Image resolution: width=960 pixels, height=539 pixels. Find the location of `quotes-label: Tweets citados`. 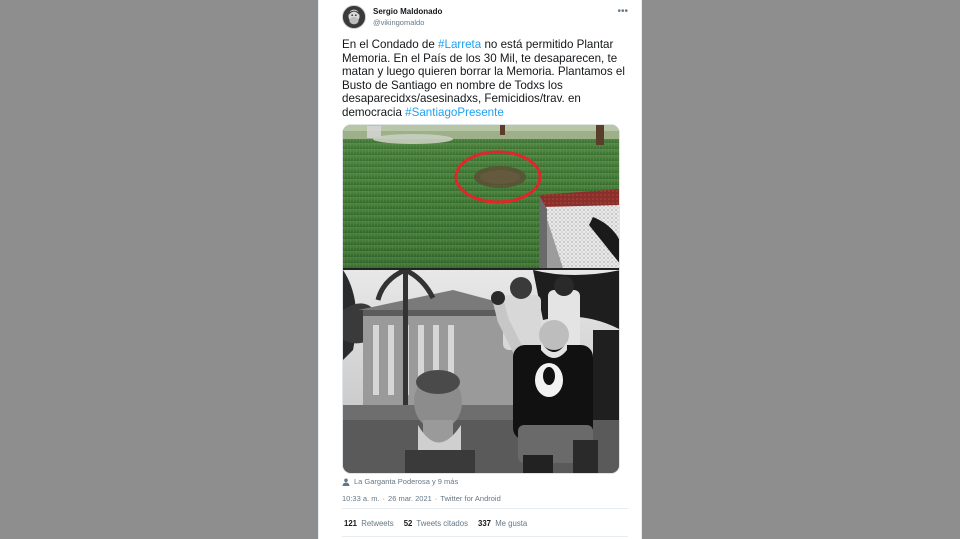

quotes-label: Tweets citados is located at coordinates (442, 523).